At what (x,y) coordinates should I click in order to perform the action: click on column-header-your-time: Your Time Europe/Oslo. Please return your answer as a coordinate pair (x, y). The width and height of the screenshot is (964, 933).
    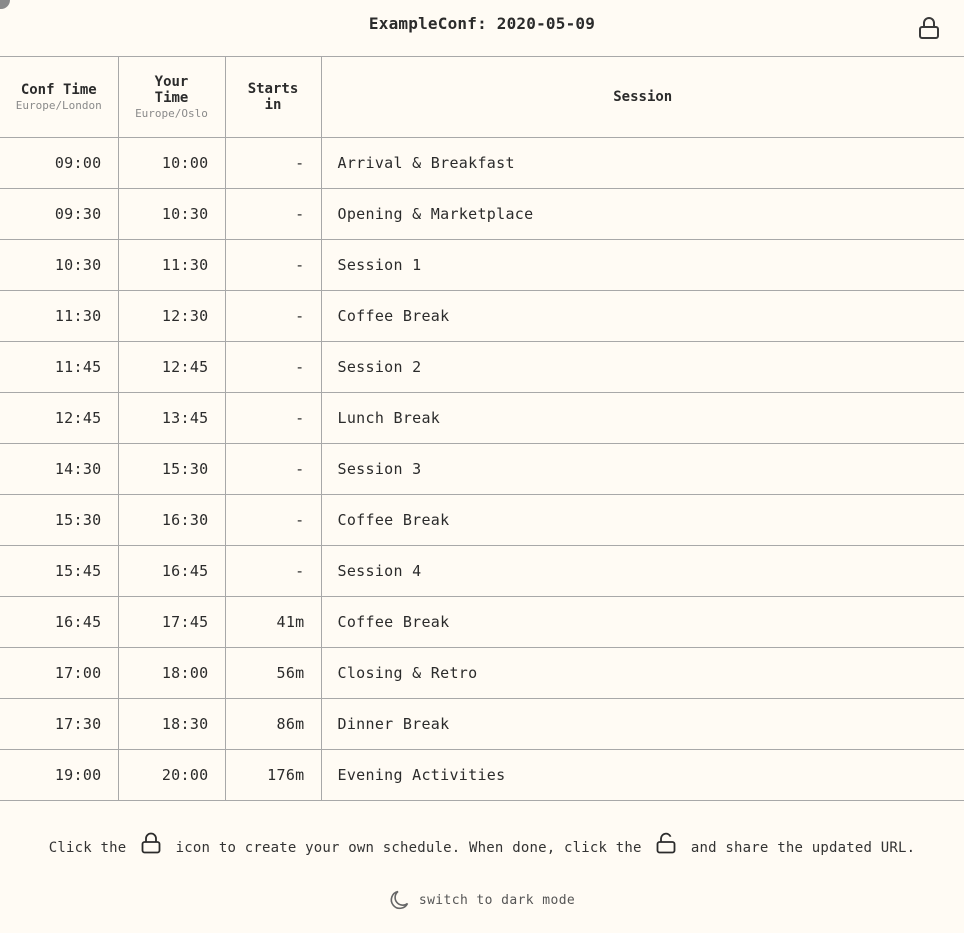
    Looking at the image, I should click on (171, 97).